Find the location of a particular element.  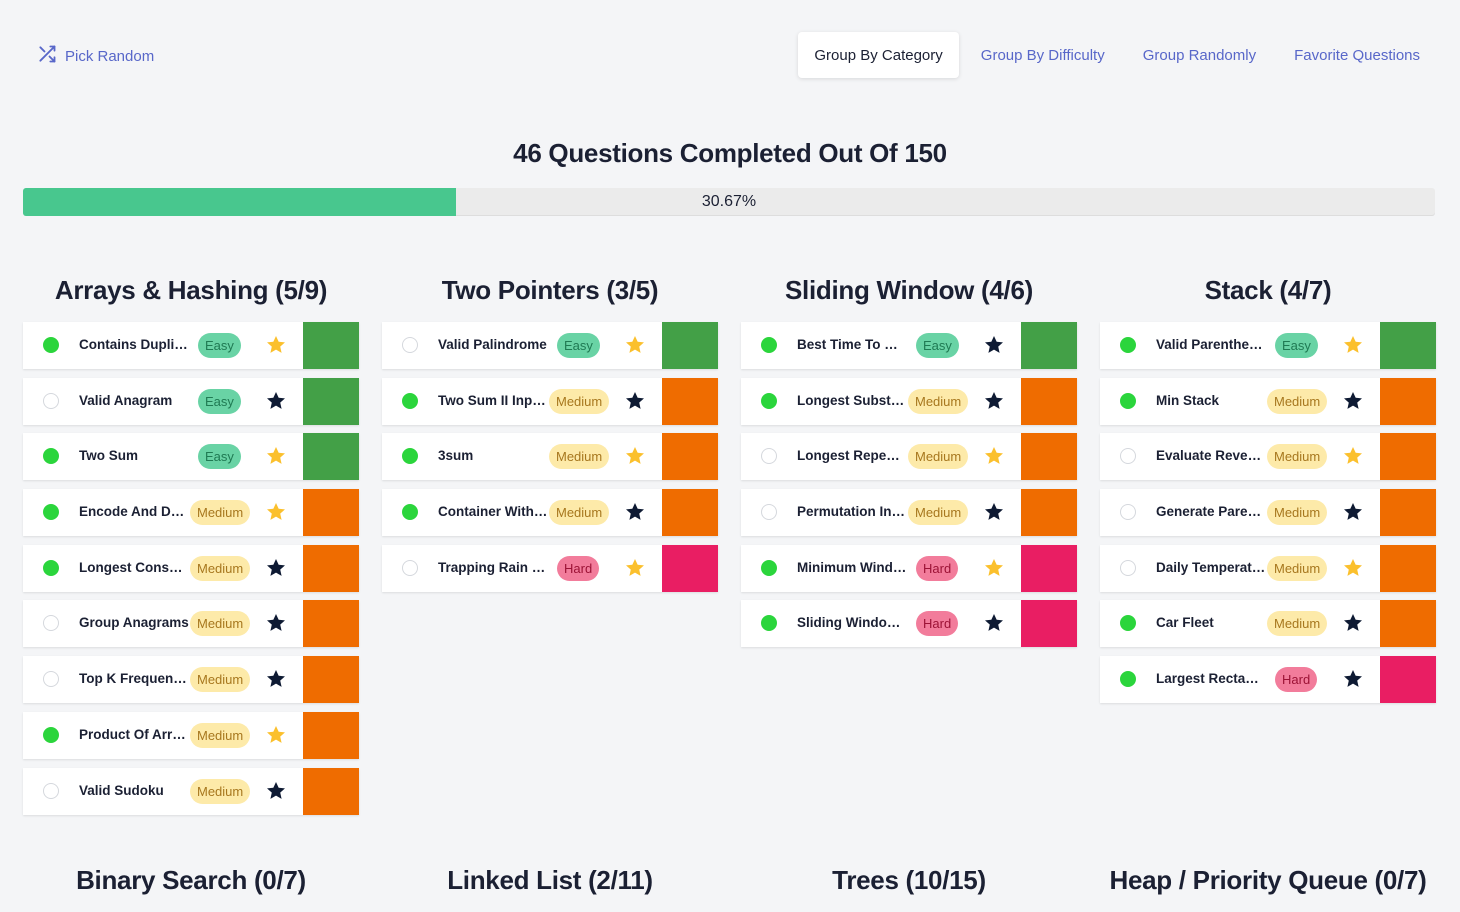

question-row: 3sum Medium is located at coordinates (550, 457).